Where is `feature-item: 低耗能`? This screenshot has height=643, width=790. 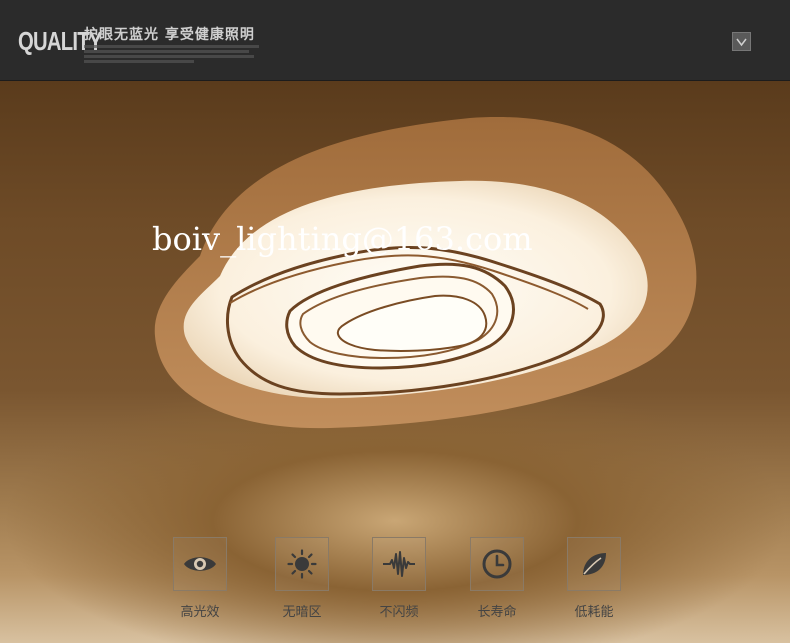 feature-item: 低耗能 is located at coordinates (594, 578).